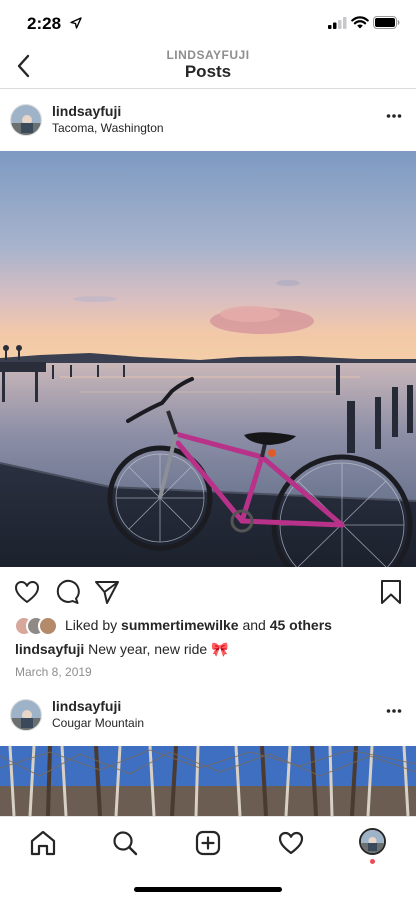  What do you see at coordinates (107, 592) in the screenshot?
I see `send-icon` at bounding box center [107, 592].